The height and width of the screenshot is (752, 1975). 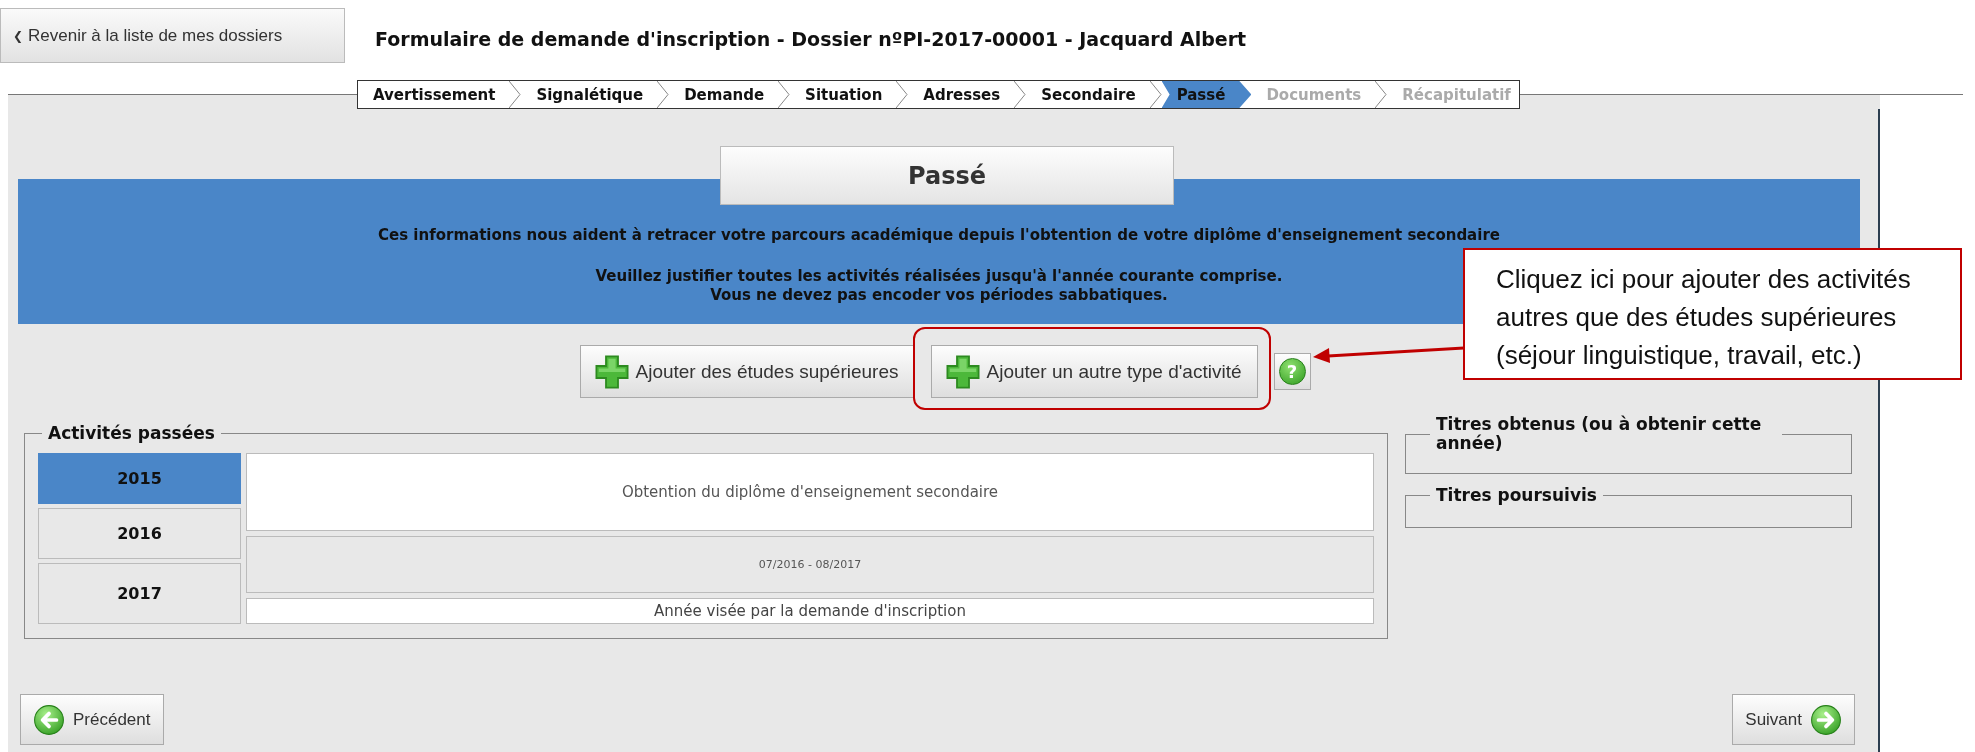 What do you see at coordinates (1206, 94) in the screenshot?
I see `step-tab: Passé` at bounding box center [1206, 94].